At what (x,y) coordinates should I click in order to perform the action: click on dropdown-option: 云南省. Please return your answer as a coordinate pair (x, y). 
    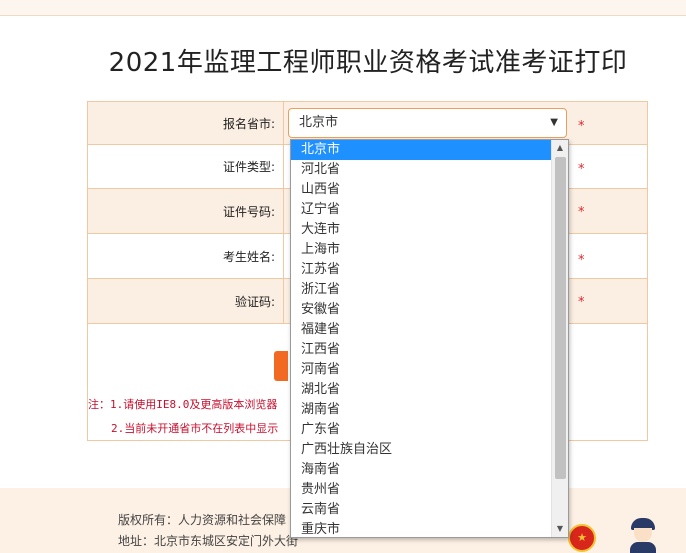
    Looking at the image, I should click on (421, 510).